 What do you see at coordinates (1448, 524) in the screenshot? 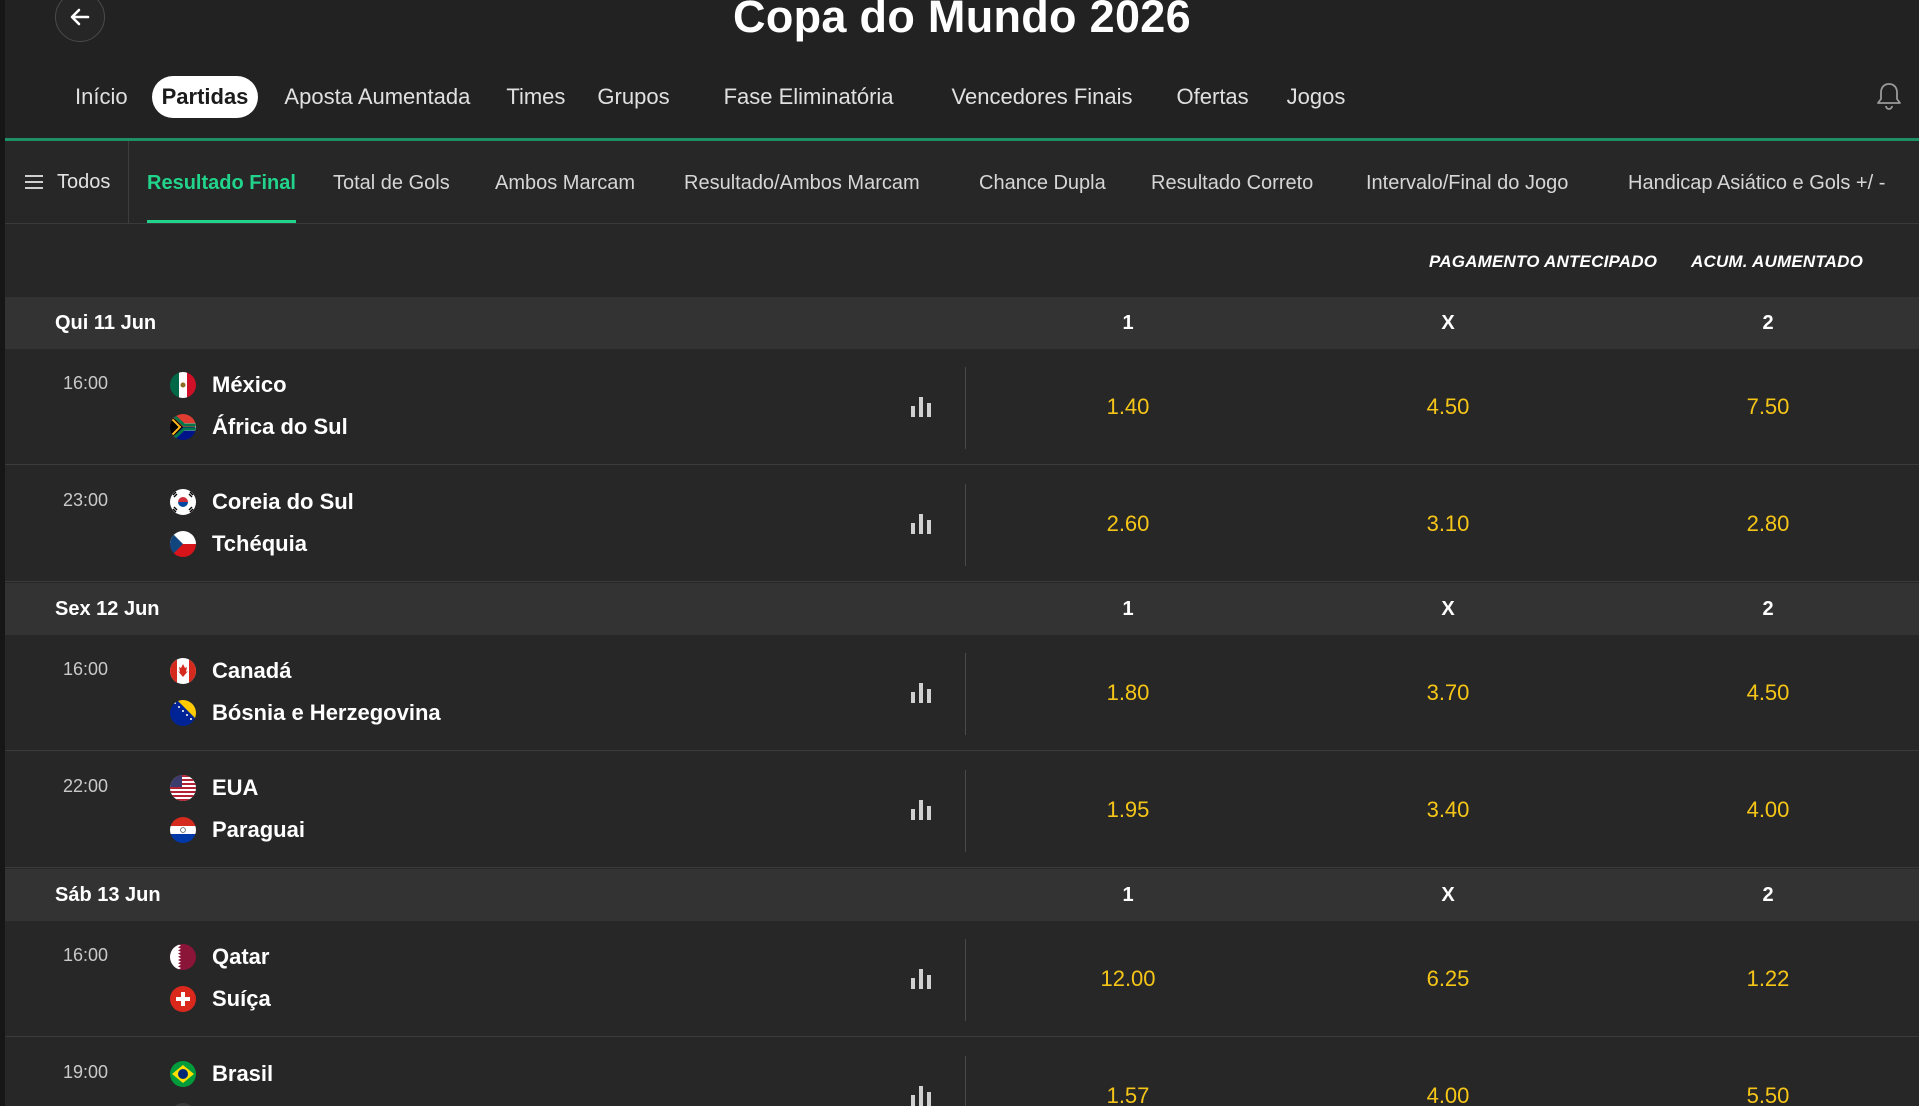
I see `odd-draw-button: 3.10` at bounding box center [1448, 524].